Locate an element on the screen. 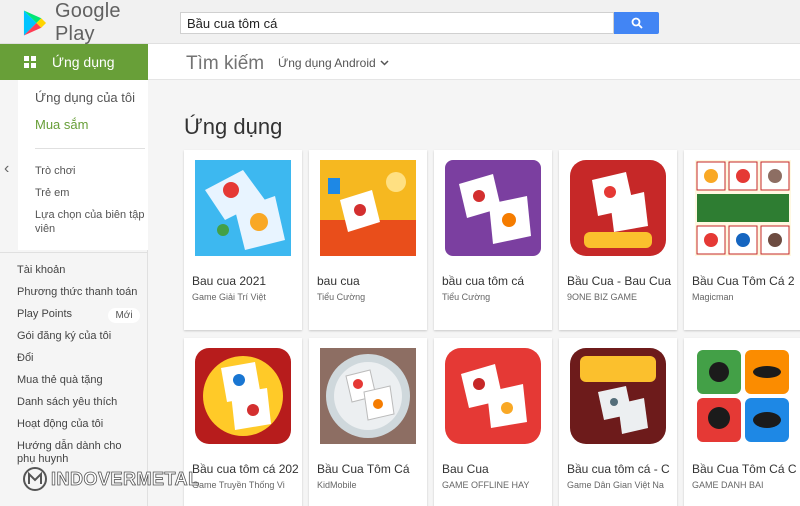  app-card: Bầu cua tôm cá 202 Game Truyền Thống Vi is located at coordinates (243, 422).